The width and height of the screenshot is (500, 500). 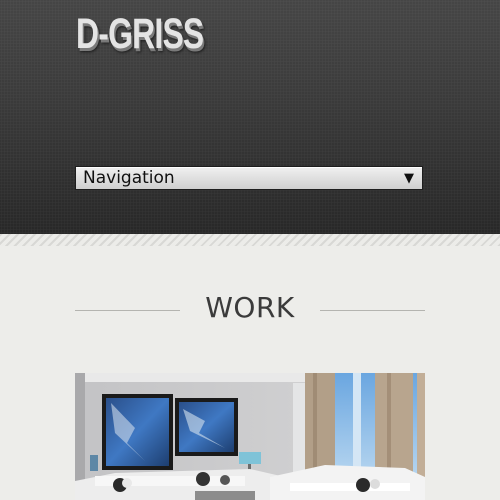 What do you see at coordinates (409, 178) in the screenshot?
I see `caret-down-icon: ▼` at bounding box center [409, 178].